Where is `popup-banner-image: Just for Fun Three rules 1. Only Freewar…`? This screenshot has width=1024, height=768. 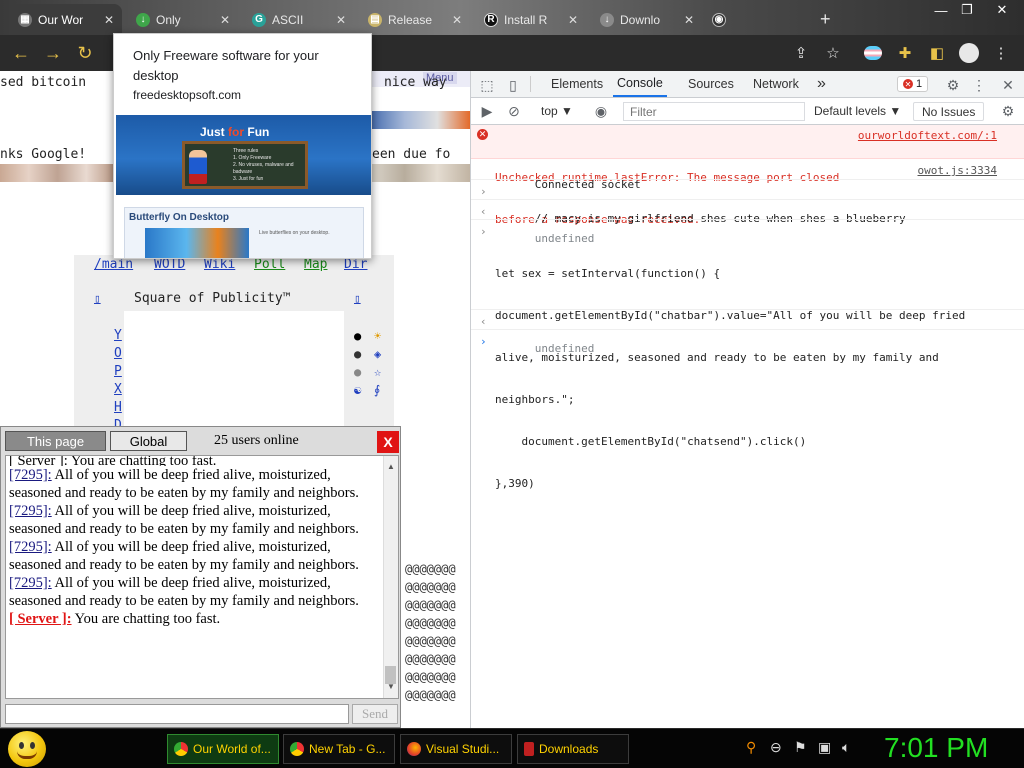 popup-banner-image: Just for Fun Three rules 1. Only Freewar… is located at coordinates (243, 155).